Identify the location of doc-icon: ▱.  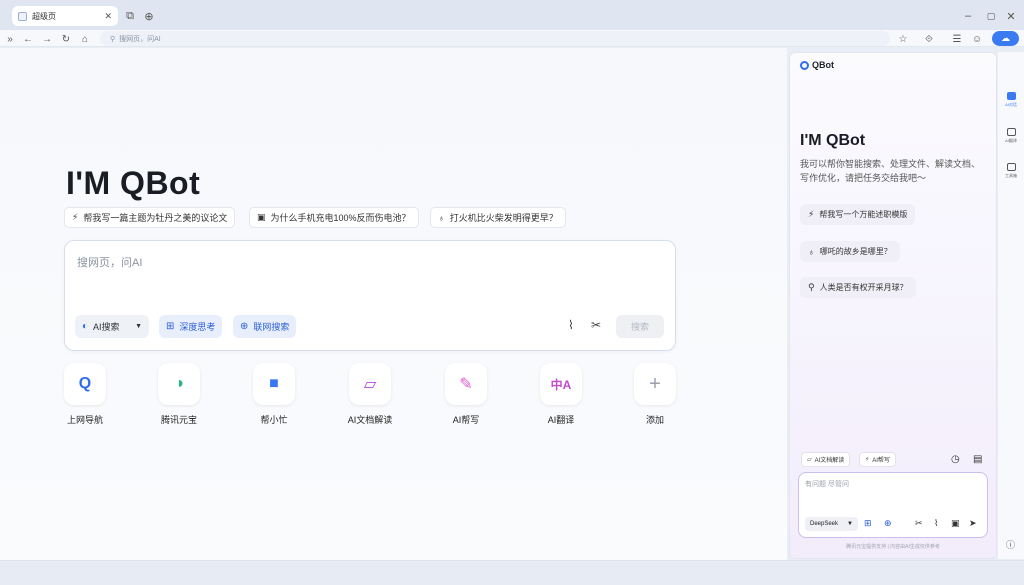
(809, 460).